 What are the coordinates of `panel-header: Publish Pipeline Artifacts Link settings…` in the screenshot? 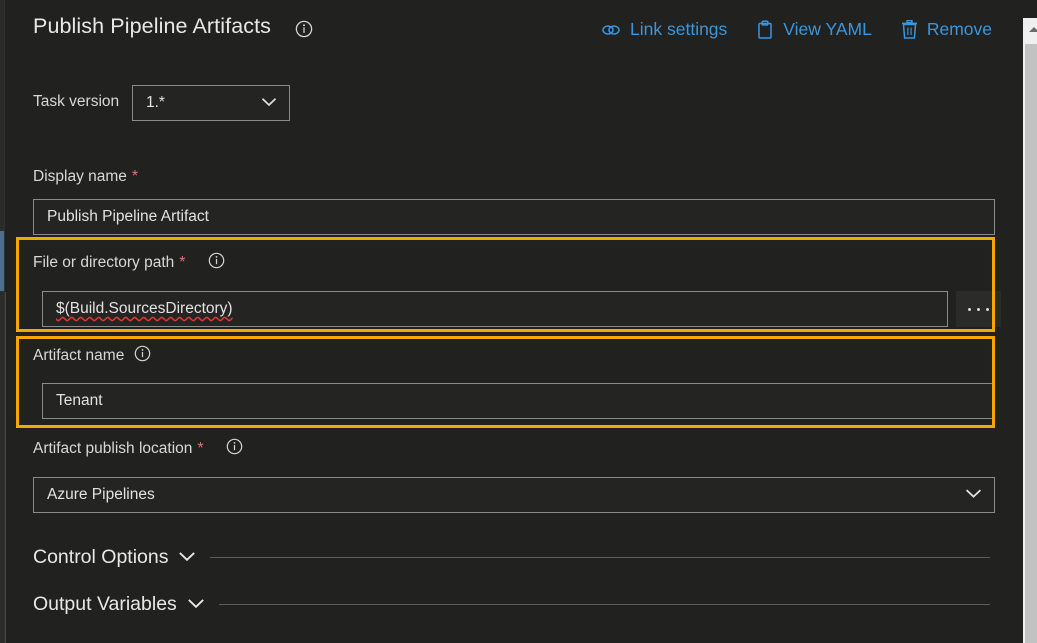 It's located at (501, 38).